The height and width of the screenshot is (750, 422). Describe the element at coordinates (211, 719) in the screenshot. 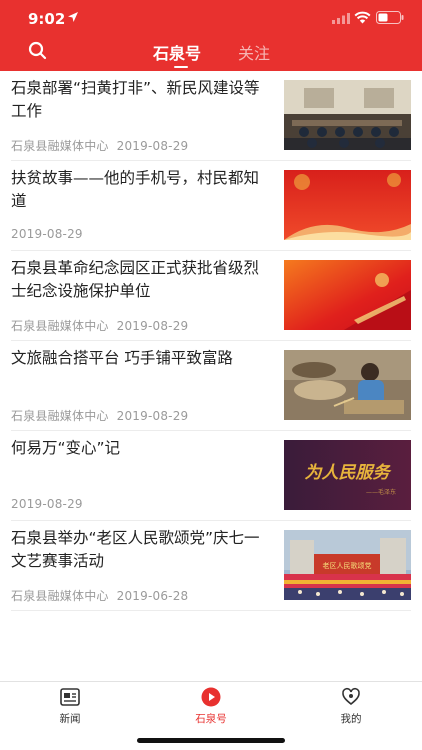

I see `tabbar-label: 石泉号` at that location.